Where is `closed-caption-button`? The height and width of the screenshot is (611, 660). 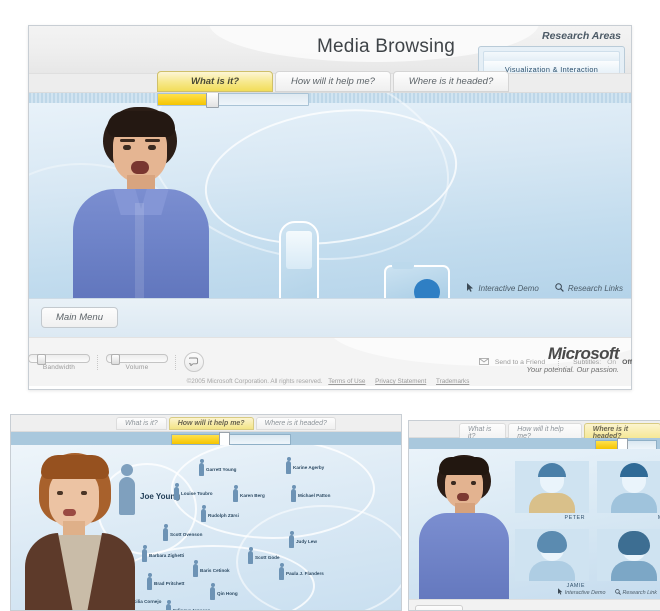 closed-caption-button is located at coordinates (194, 362).